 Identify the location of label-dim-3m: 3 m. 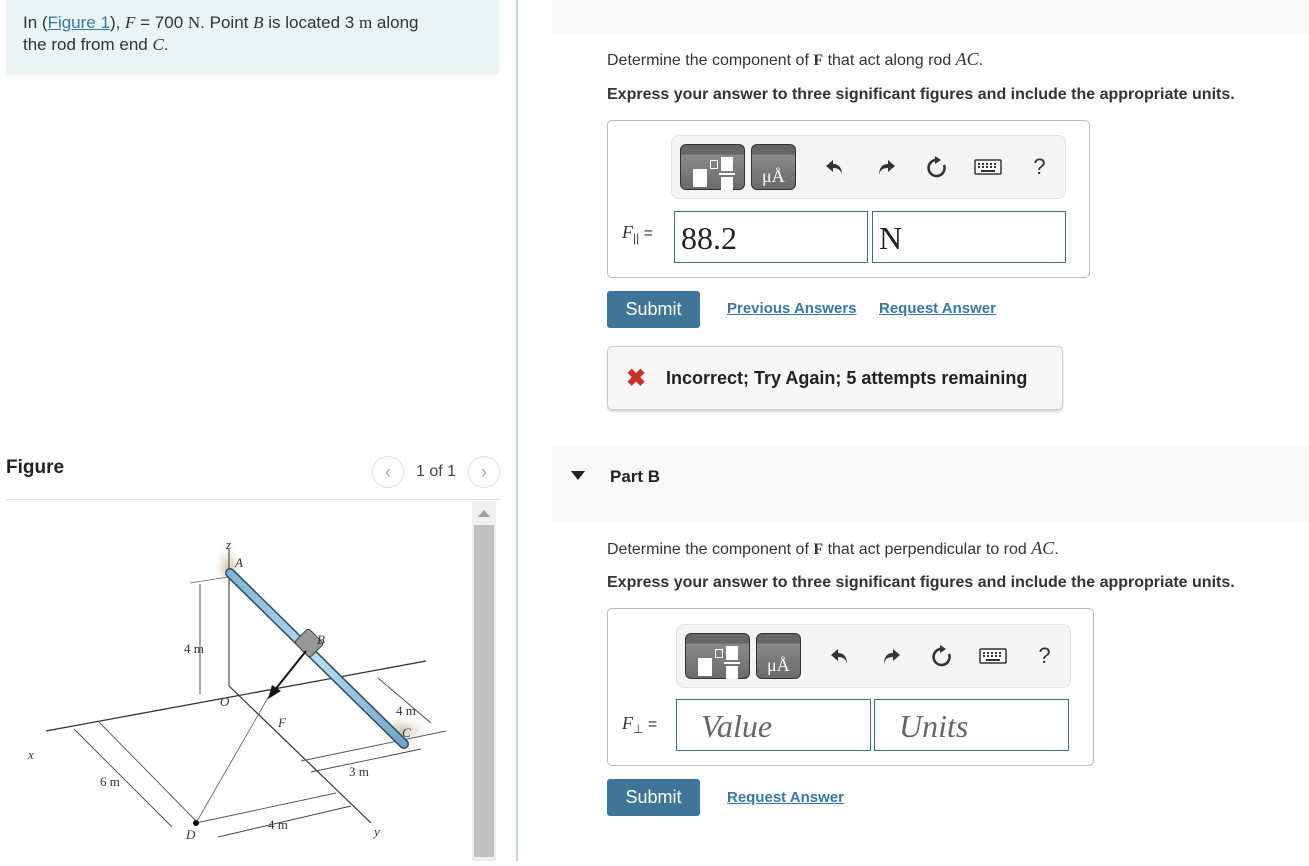
(359, 771).